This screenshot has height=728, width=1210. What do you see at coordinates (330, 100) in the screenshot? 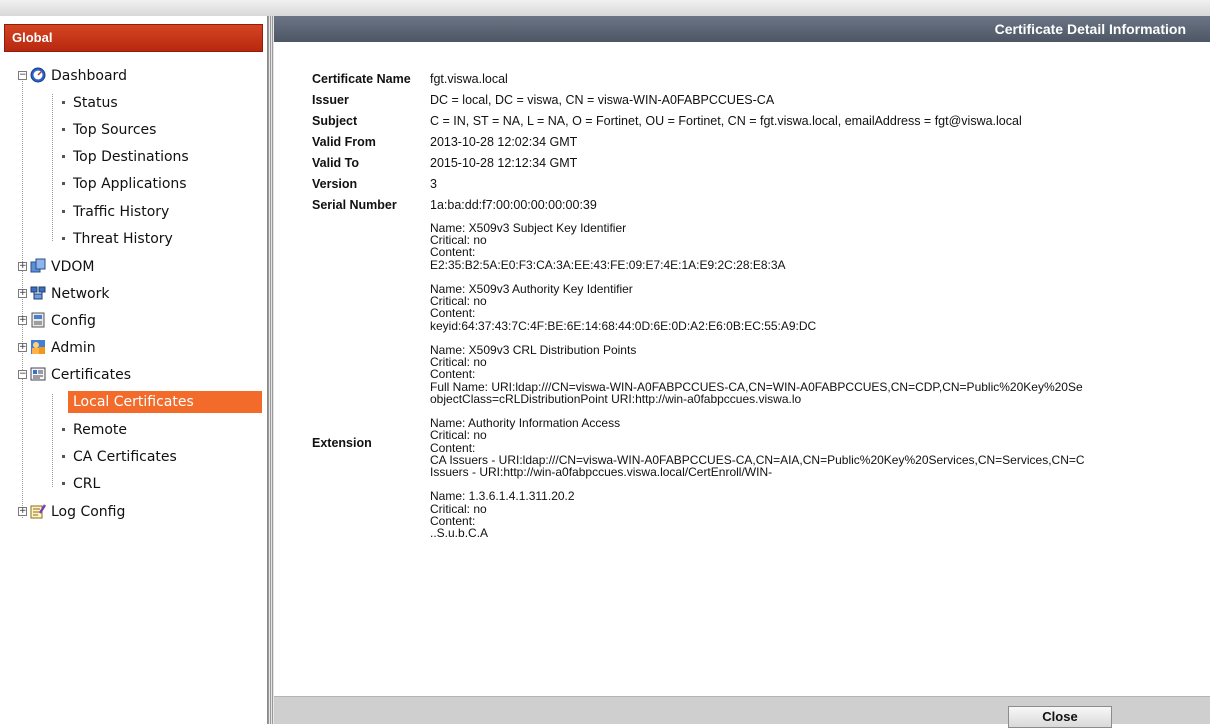
I see `issuer-label: Issuer` at bounding box center [330, 100].